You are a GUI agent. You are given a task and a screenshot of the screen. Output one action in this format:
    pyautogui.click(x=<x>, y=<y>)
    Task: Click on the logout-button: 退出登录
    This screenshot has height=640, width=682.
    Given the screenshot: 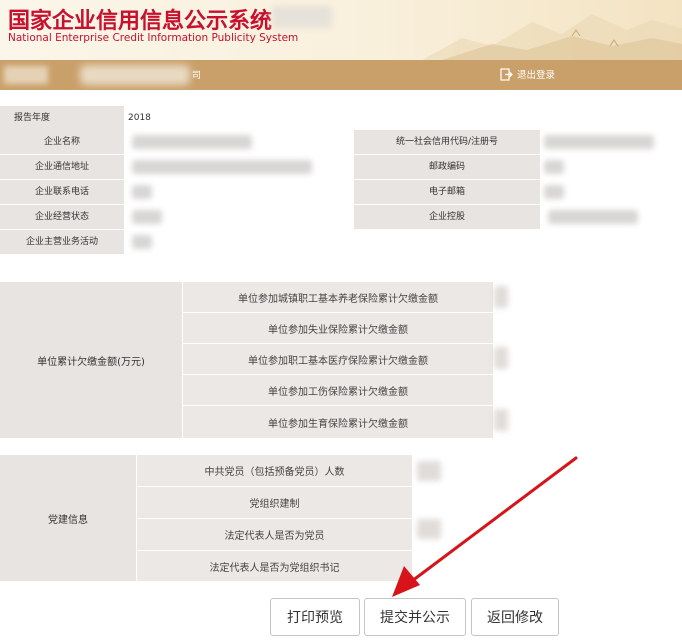 What is the action you would take?
    pyautogui.click(x=527, y=74)
    